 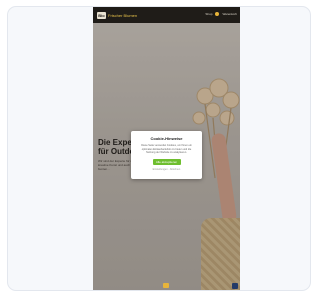 What do you see at coordinates (166, 138) in the screenshot?
I see `dialog-title: Cookie-Hinweise` at bounding box center [166, 138].